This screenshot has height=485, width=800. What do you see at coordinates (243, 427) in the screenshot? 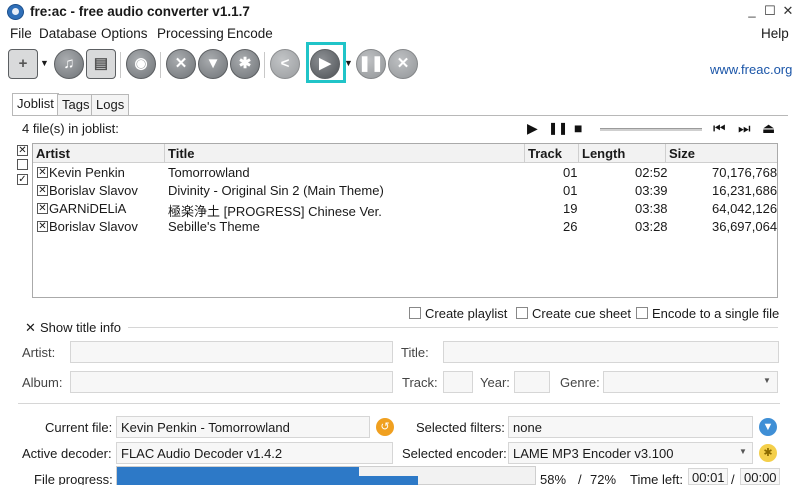
I see `current-file-value: Kevin Penkin - Tomorrowland` at bounding box center [243, 427].